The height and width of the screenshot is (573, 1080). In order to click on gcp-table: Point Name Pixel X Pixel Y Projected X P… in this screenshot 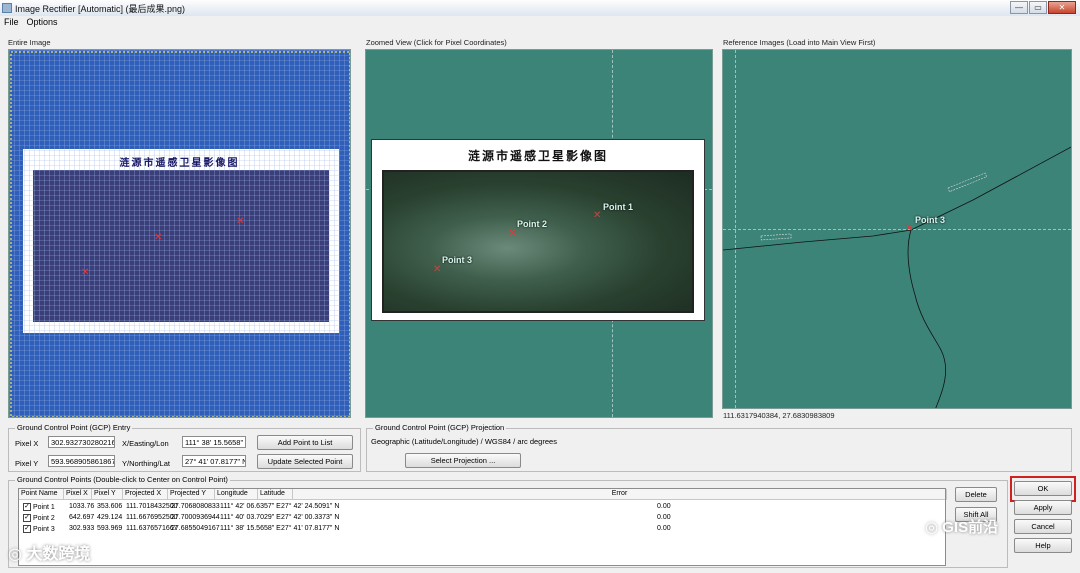, I will do `click(482, 527)`.